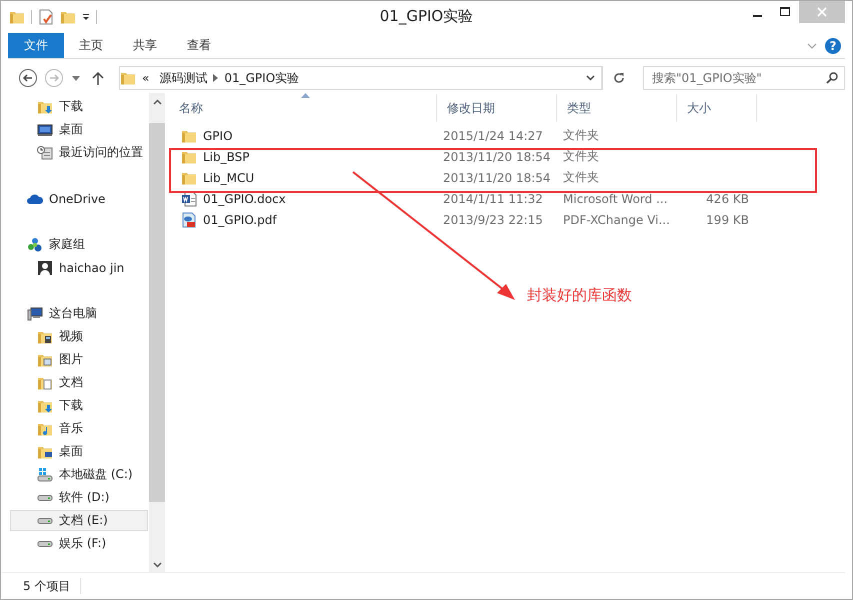 The height and width of the screenshot is (600, 853). Describe the element at coordinates (157, 332) in the screenshot. I see `scrollbar` at that location.